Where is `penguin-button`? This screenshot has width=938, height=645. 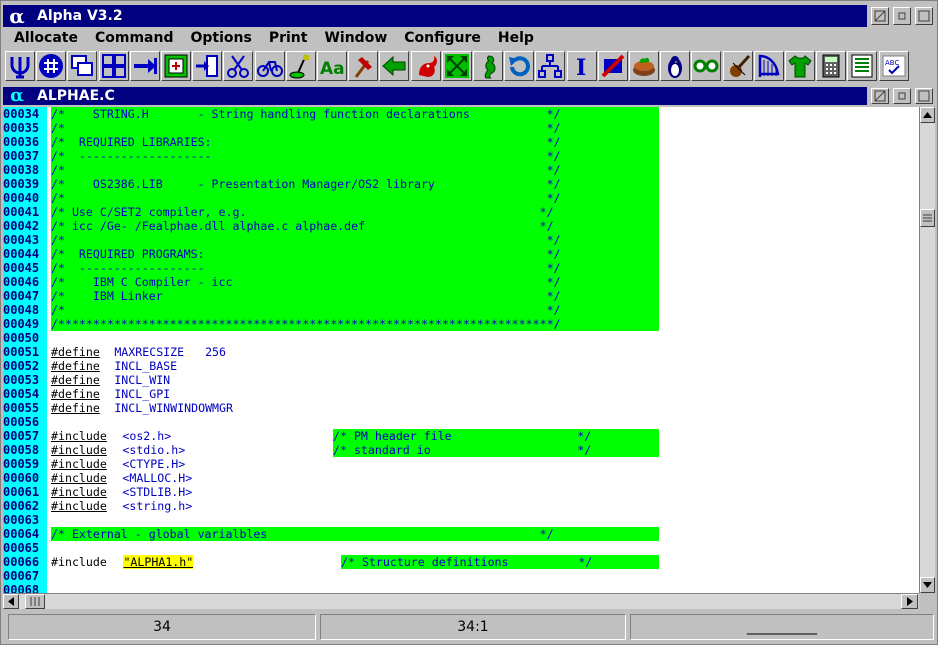
penguin-button is located at coordinates (675, 66).